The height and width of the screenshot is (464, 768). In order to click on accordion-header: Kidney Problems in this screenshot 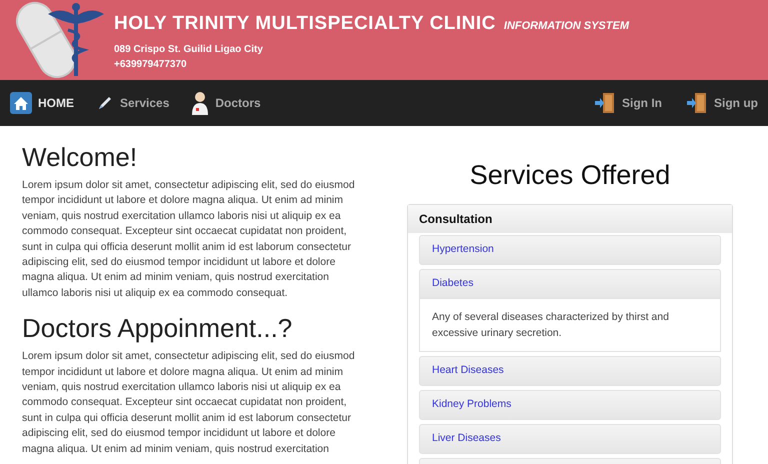, I will do `click(570, 405)`.